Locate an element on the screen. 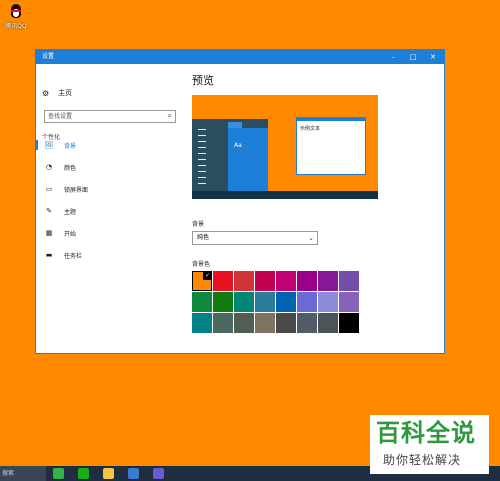 The height and width of the screenshot is (481, 500). minimize-button: – is located at coordinates (393, 57).